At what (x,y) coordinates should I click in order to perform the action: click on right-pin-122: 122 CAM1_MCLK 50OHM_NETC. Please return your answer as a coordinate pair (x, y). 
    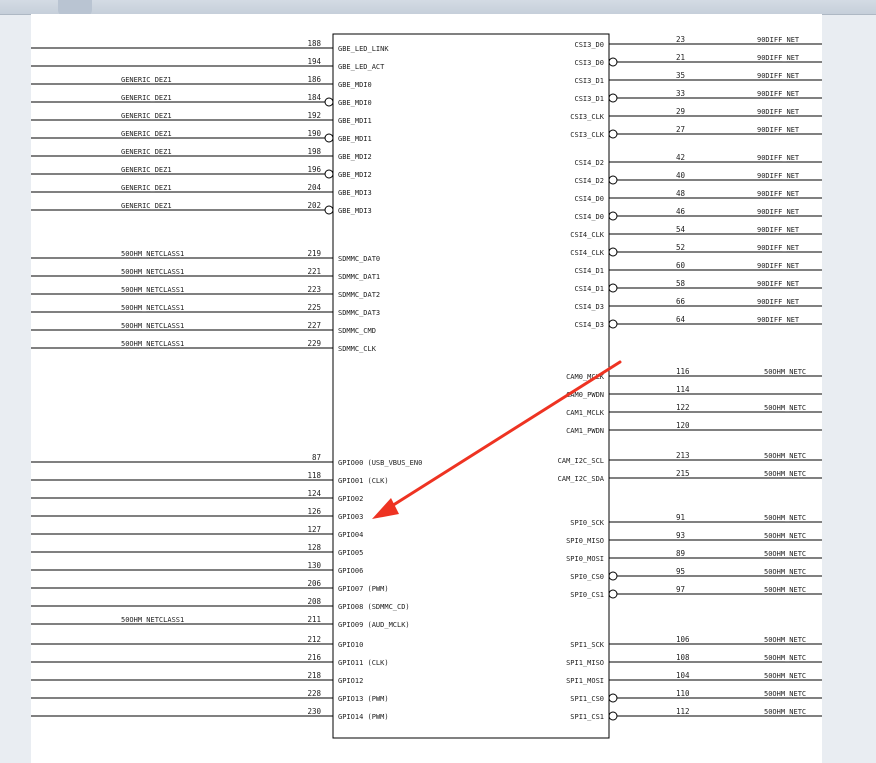
    Looking at the image, I should click on (694, 410).